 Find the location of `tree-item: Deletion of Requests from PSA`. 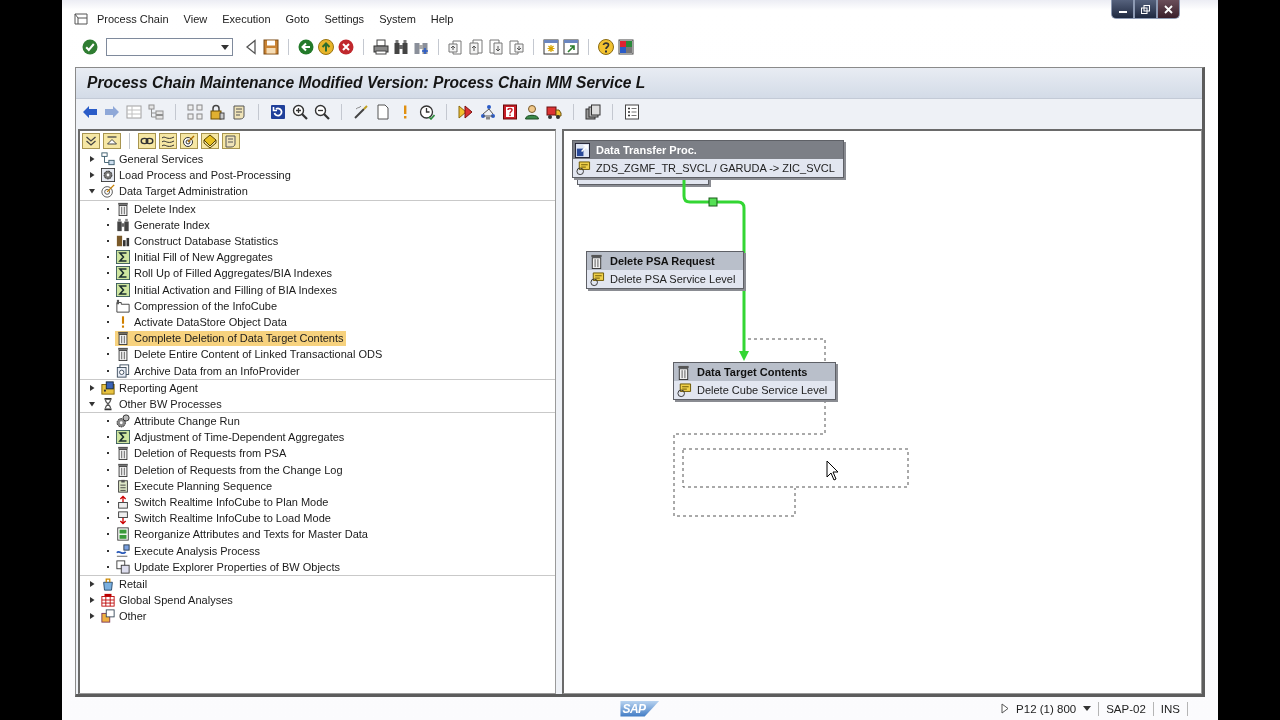

tree-item: Deletion of Requests from PSA is located at coordinates (202, 453).